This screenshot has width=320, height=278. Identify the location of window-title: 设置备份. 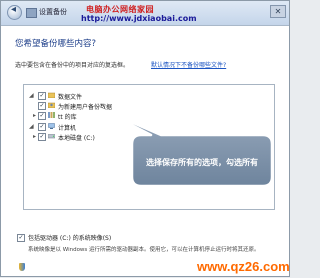
(53, 12).